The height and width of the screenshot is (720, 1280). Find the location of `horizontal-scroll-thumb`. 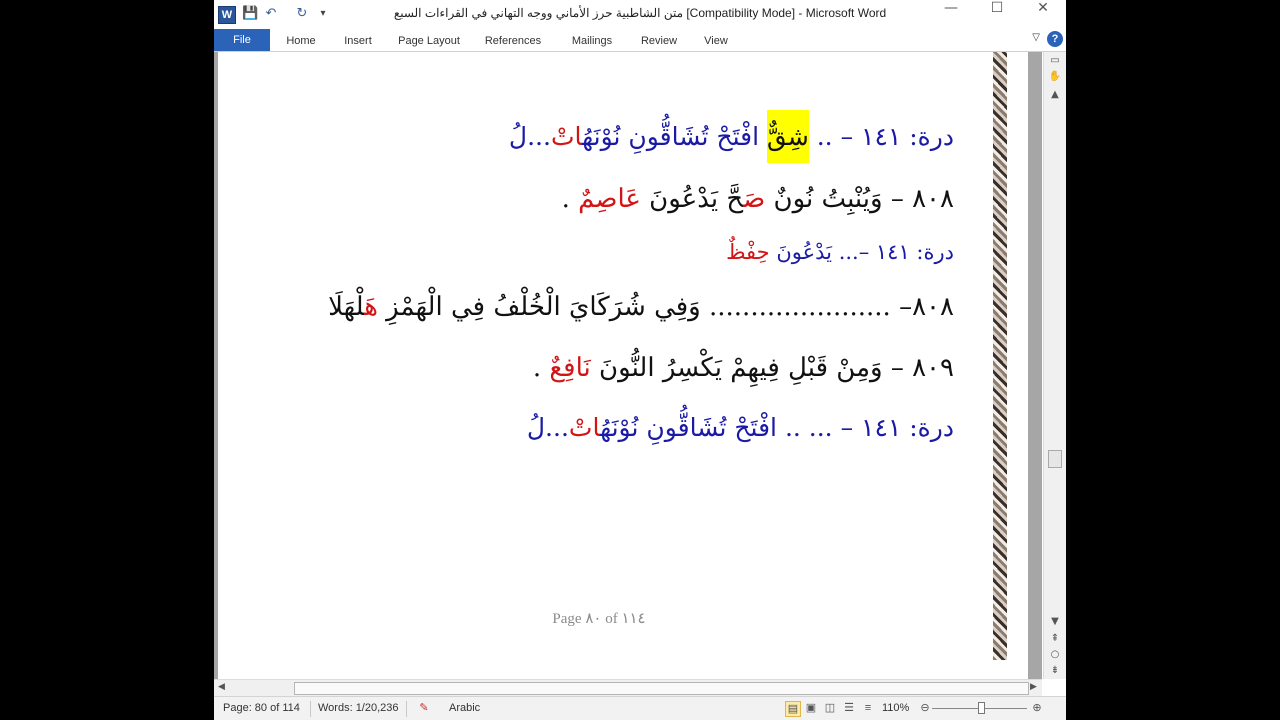

horizontal-scroll-thumb is located at coordinates (661, 688).